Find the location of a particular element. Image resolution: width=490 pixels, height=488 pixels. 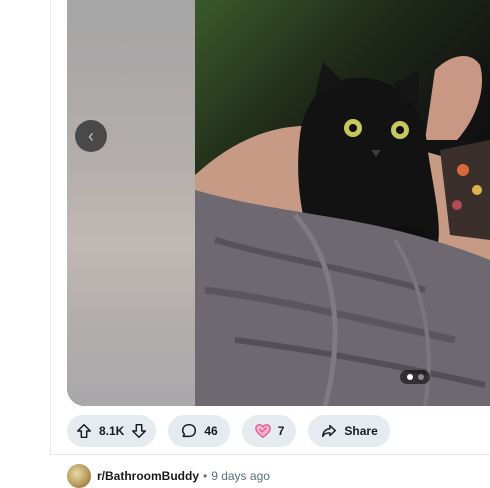

share-button: Share is located at coordinates (349, 431).